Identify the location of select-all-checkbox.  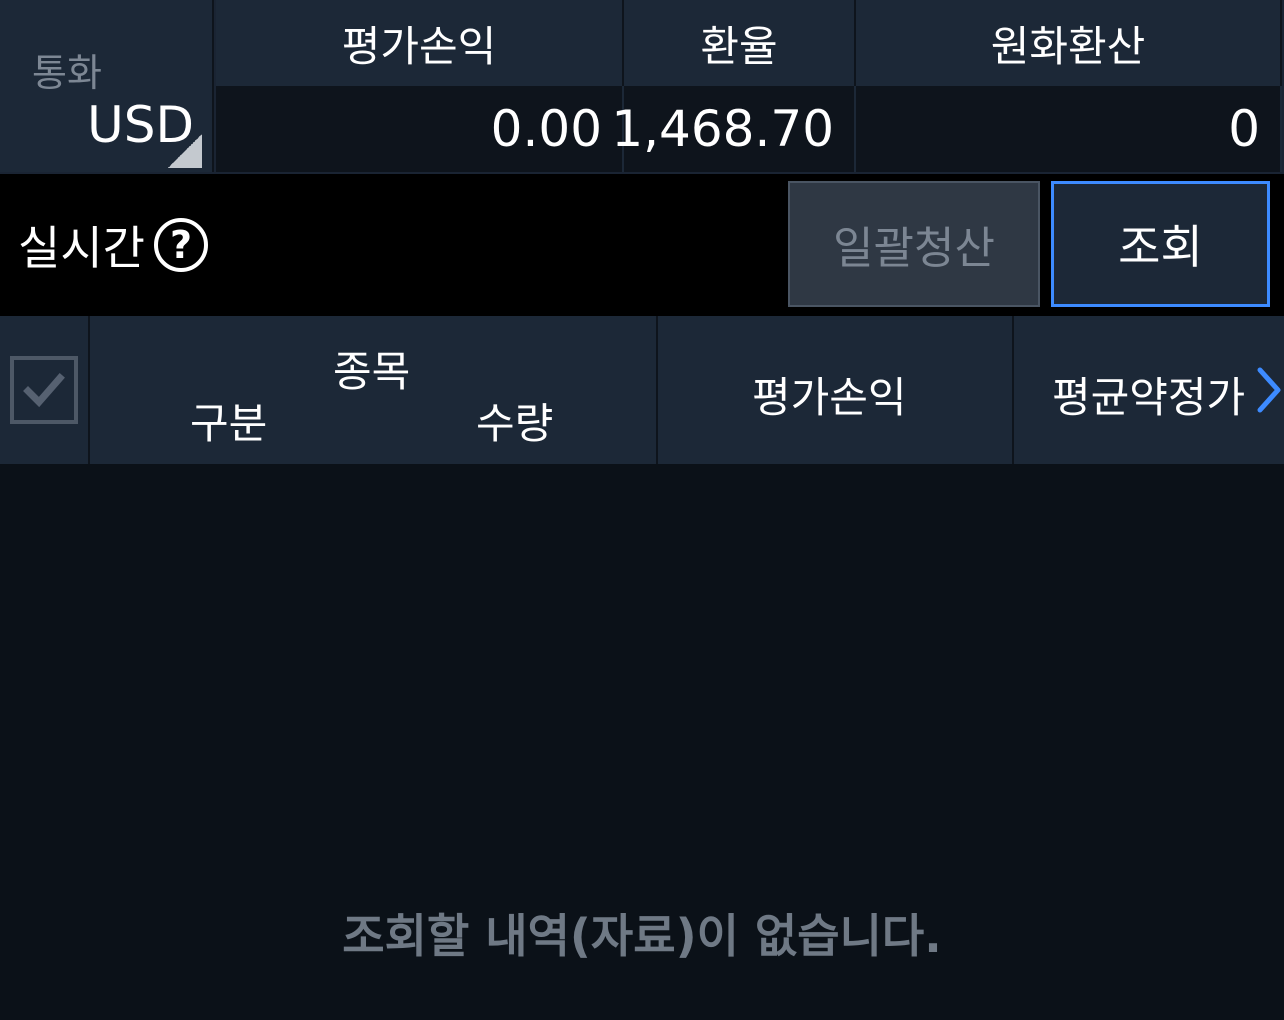
(44, 390).